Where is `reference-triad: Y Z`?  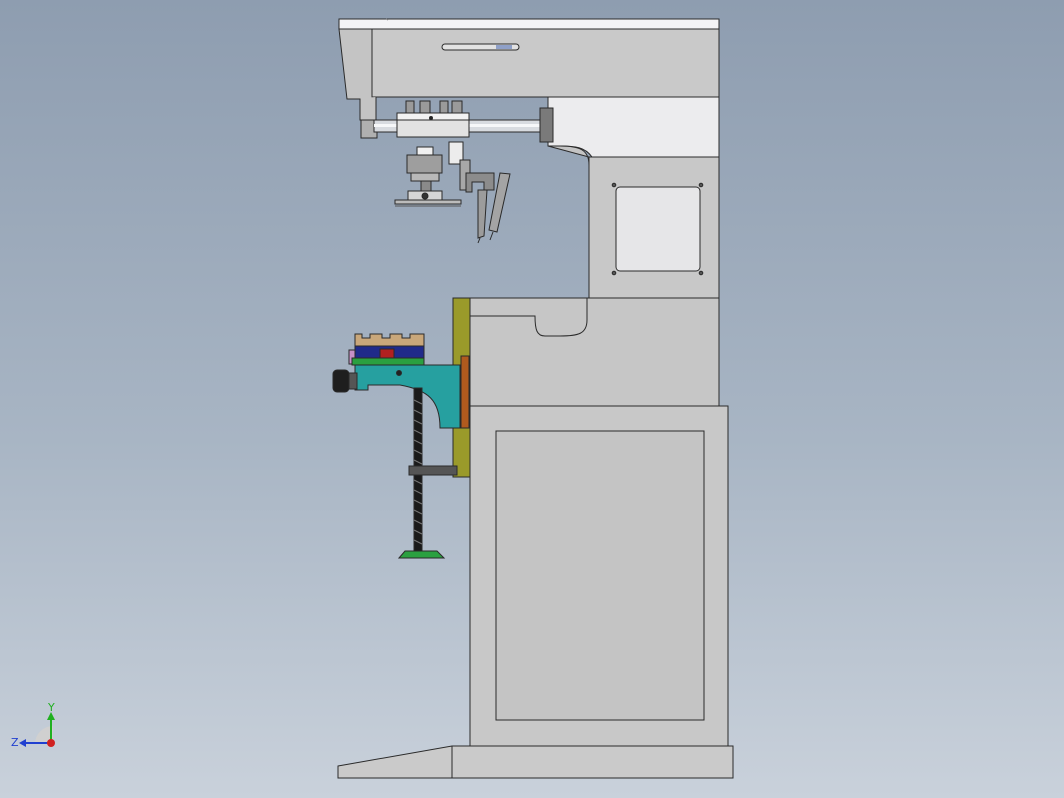 reference-triad: Y Z is located at coordinates (38, 730).